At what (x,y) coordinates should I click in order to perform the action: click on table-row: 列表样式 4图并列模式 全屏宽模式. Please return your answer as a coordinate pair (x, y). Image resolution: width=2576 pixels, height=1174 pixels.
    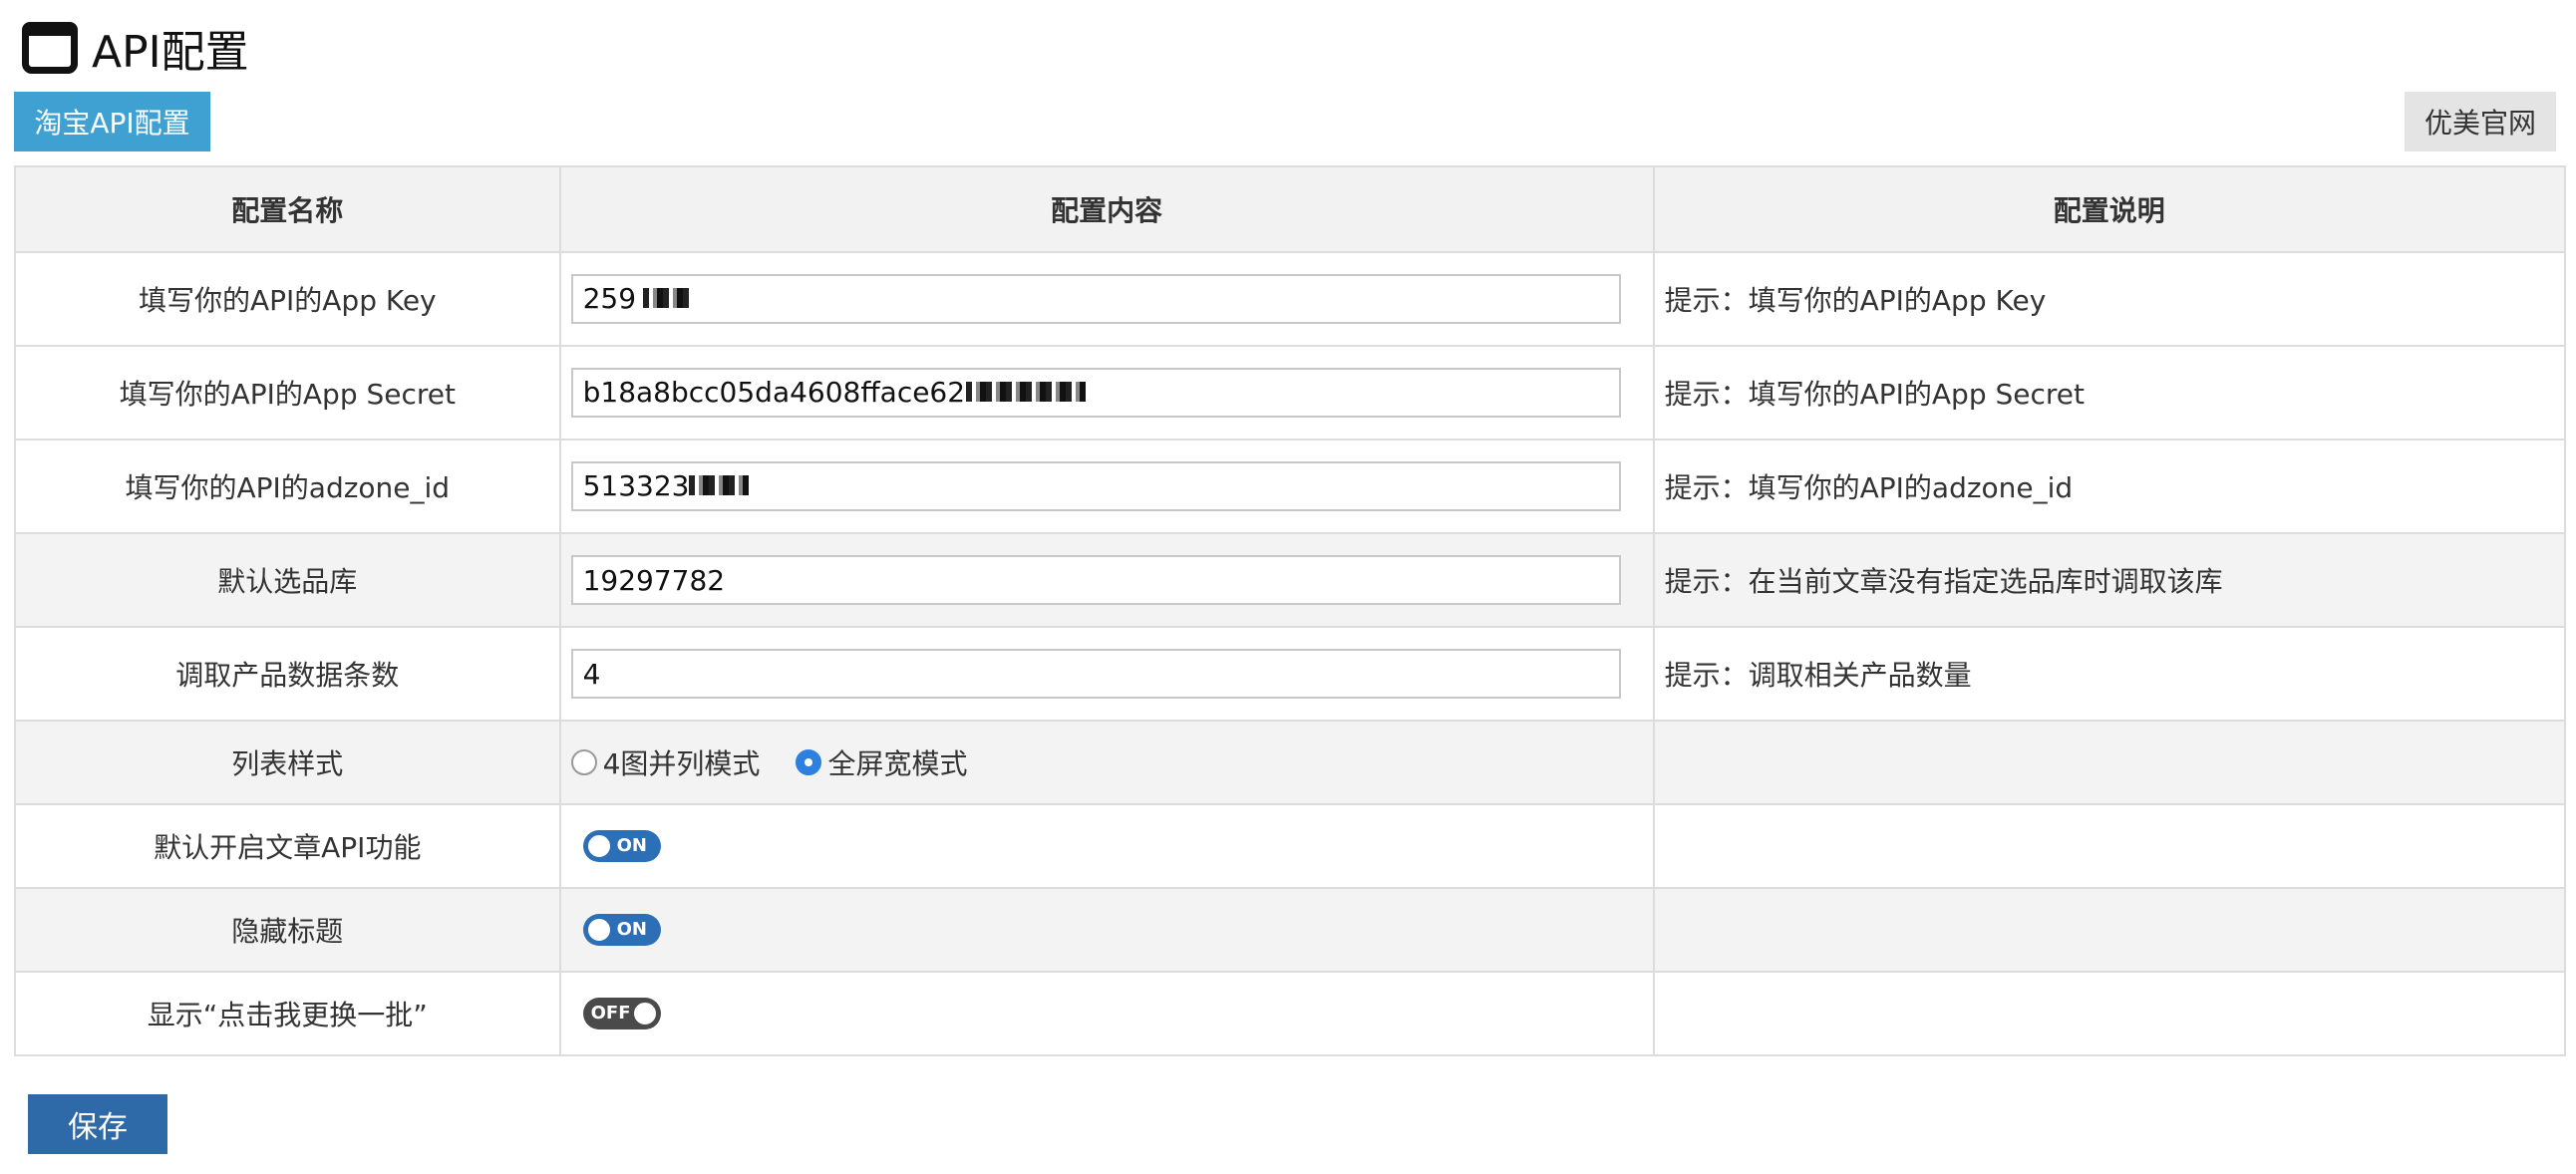
    Looking at the image, I should click on (1290, 762).